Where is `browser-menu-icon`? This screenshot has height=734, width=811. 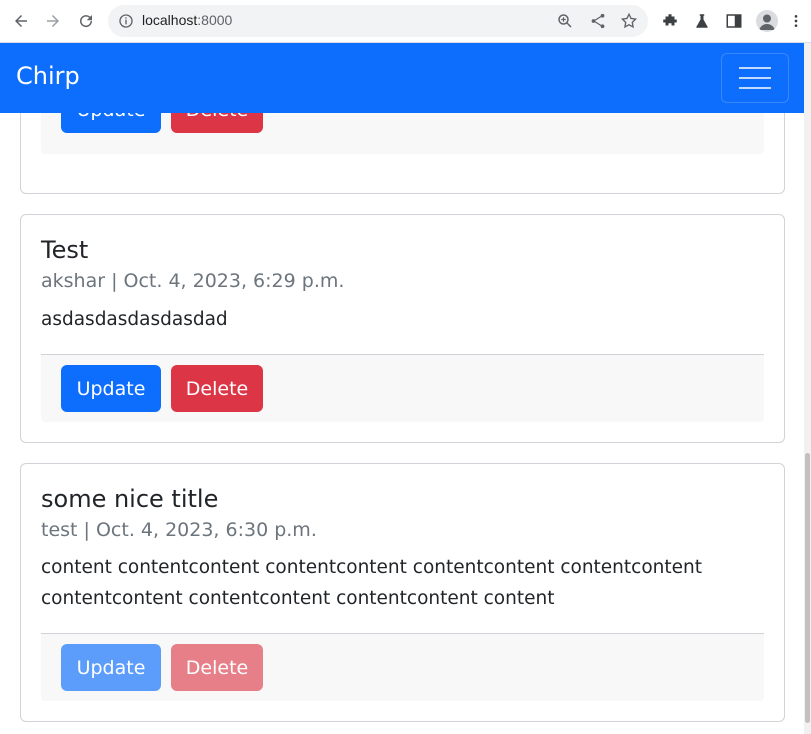
browser-menu-icon is located at coordinates (796, 21).